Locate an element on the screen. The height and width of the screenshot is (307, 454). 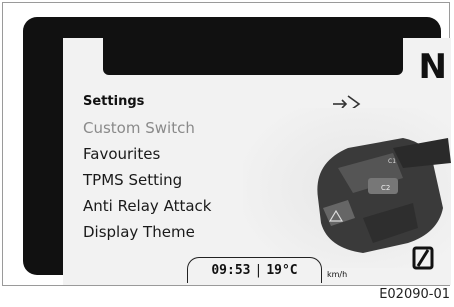
speed-unit: km/h is located at coordinates (337, 274).